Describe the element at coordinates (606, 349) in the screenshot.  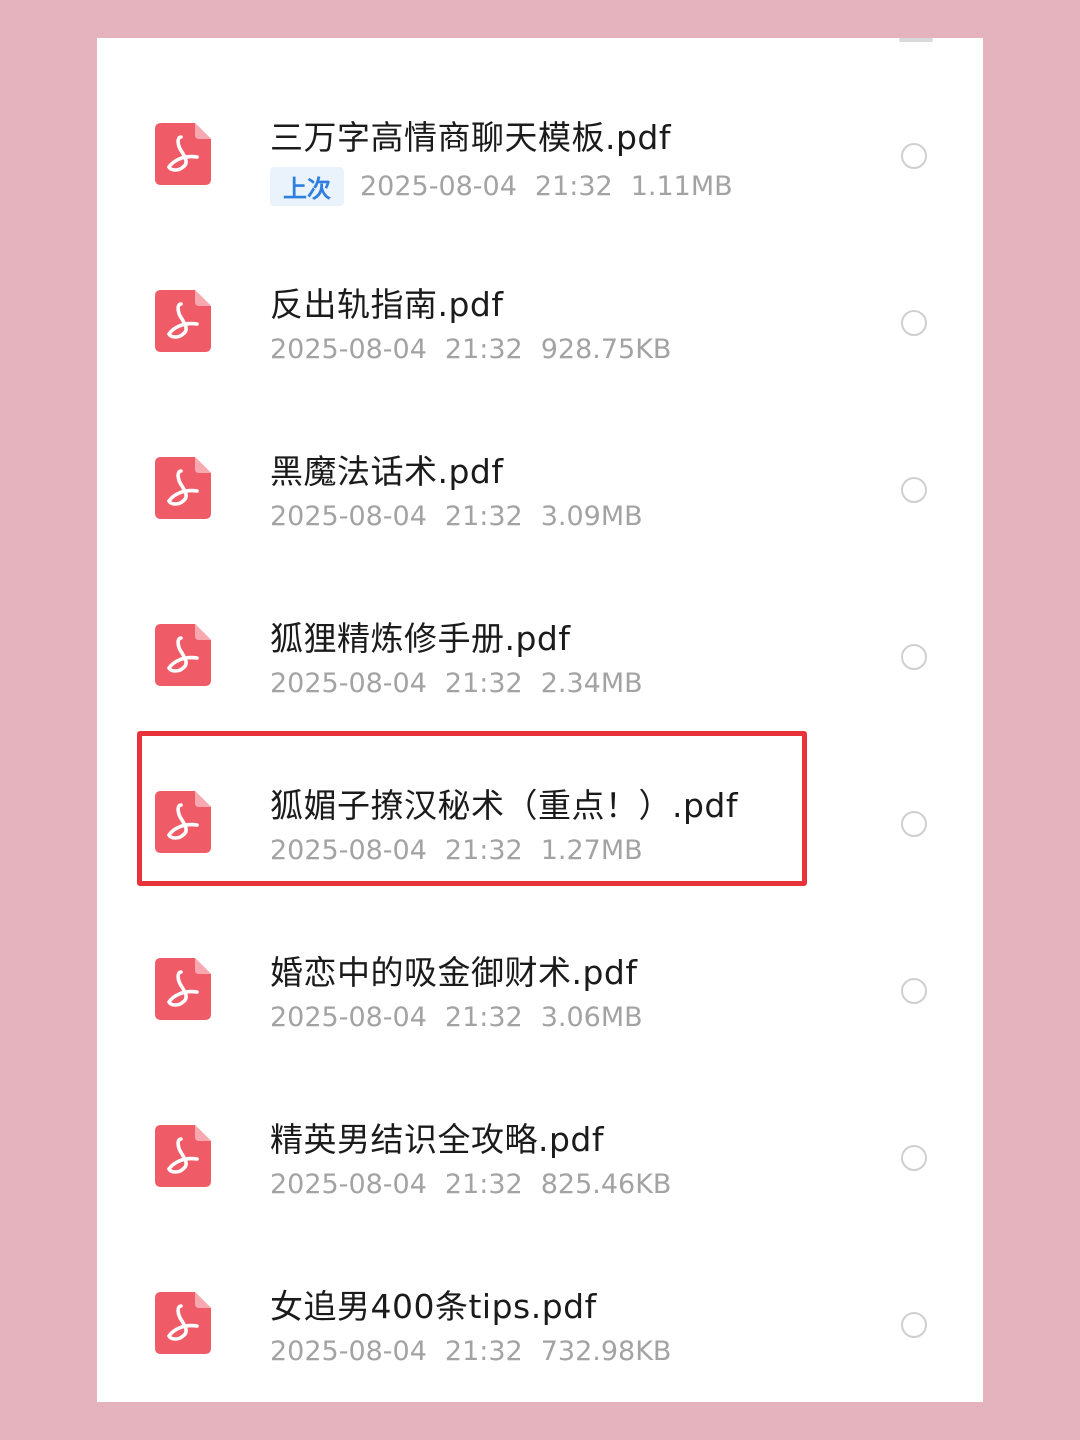
I see `file-size: 928.75KB` at that location.